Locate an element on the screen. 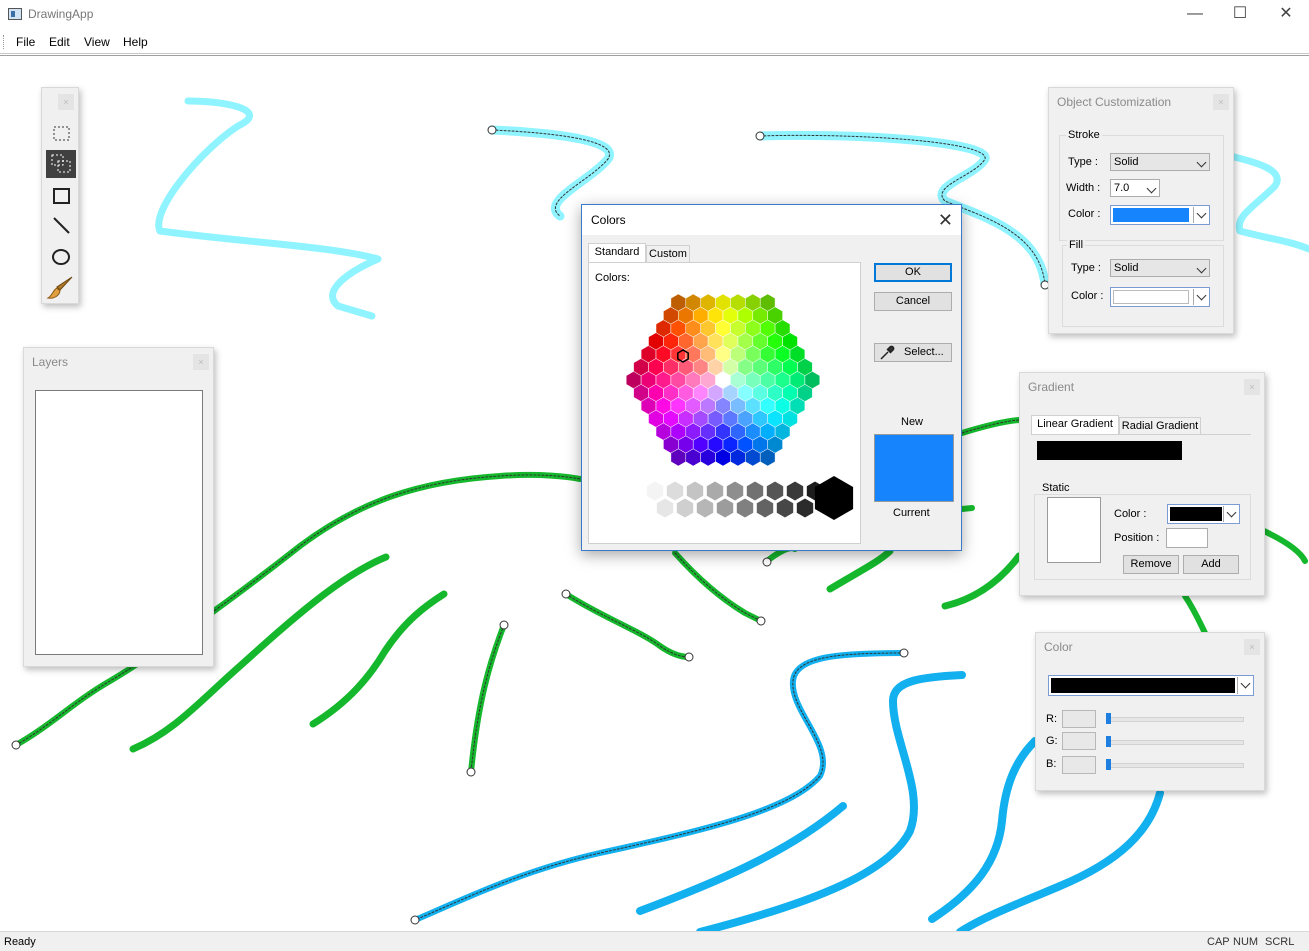 This screenshot has width=1309, height=951. menu-file: File is located at coordinates (25, 42).